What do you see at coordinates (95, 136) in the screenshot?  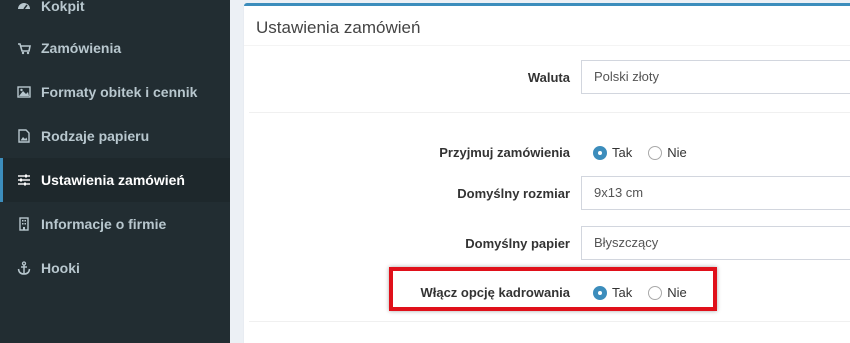 I see `sidebar-item-label: Rodzaje papieru` at bounding box center [95, 136].